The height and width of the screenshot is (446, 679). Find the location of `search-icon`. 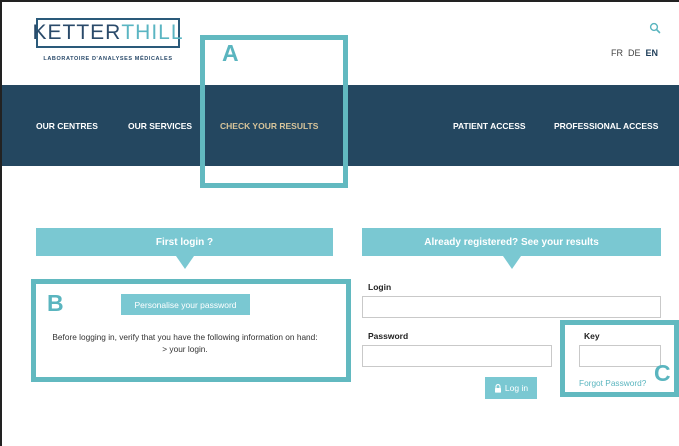

search-icon is located at coordinates (655, 28).